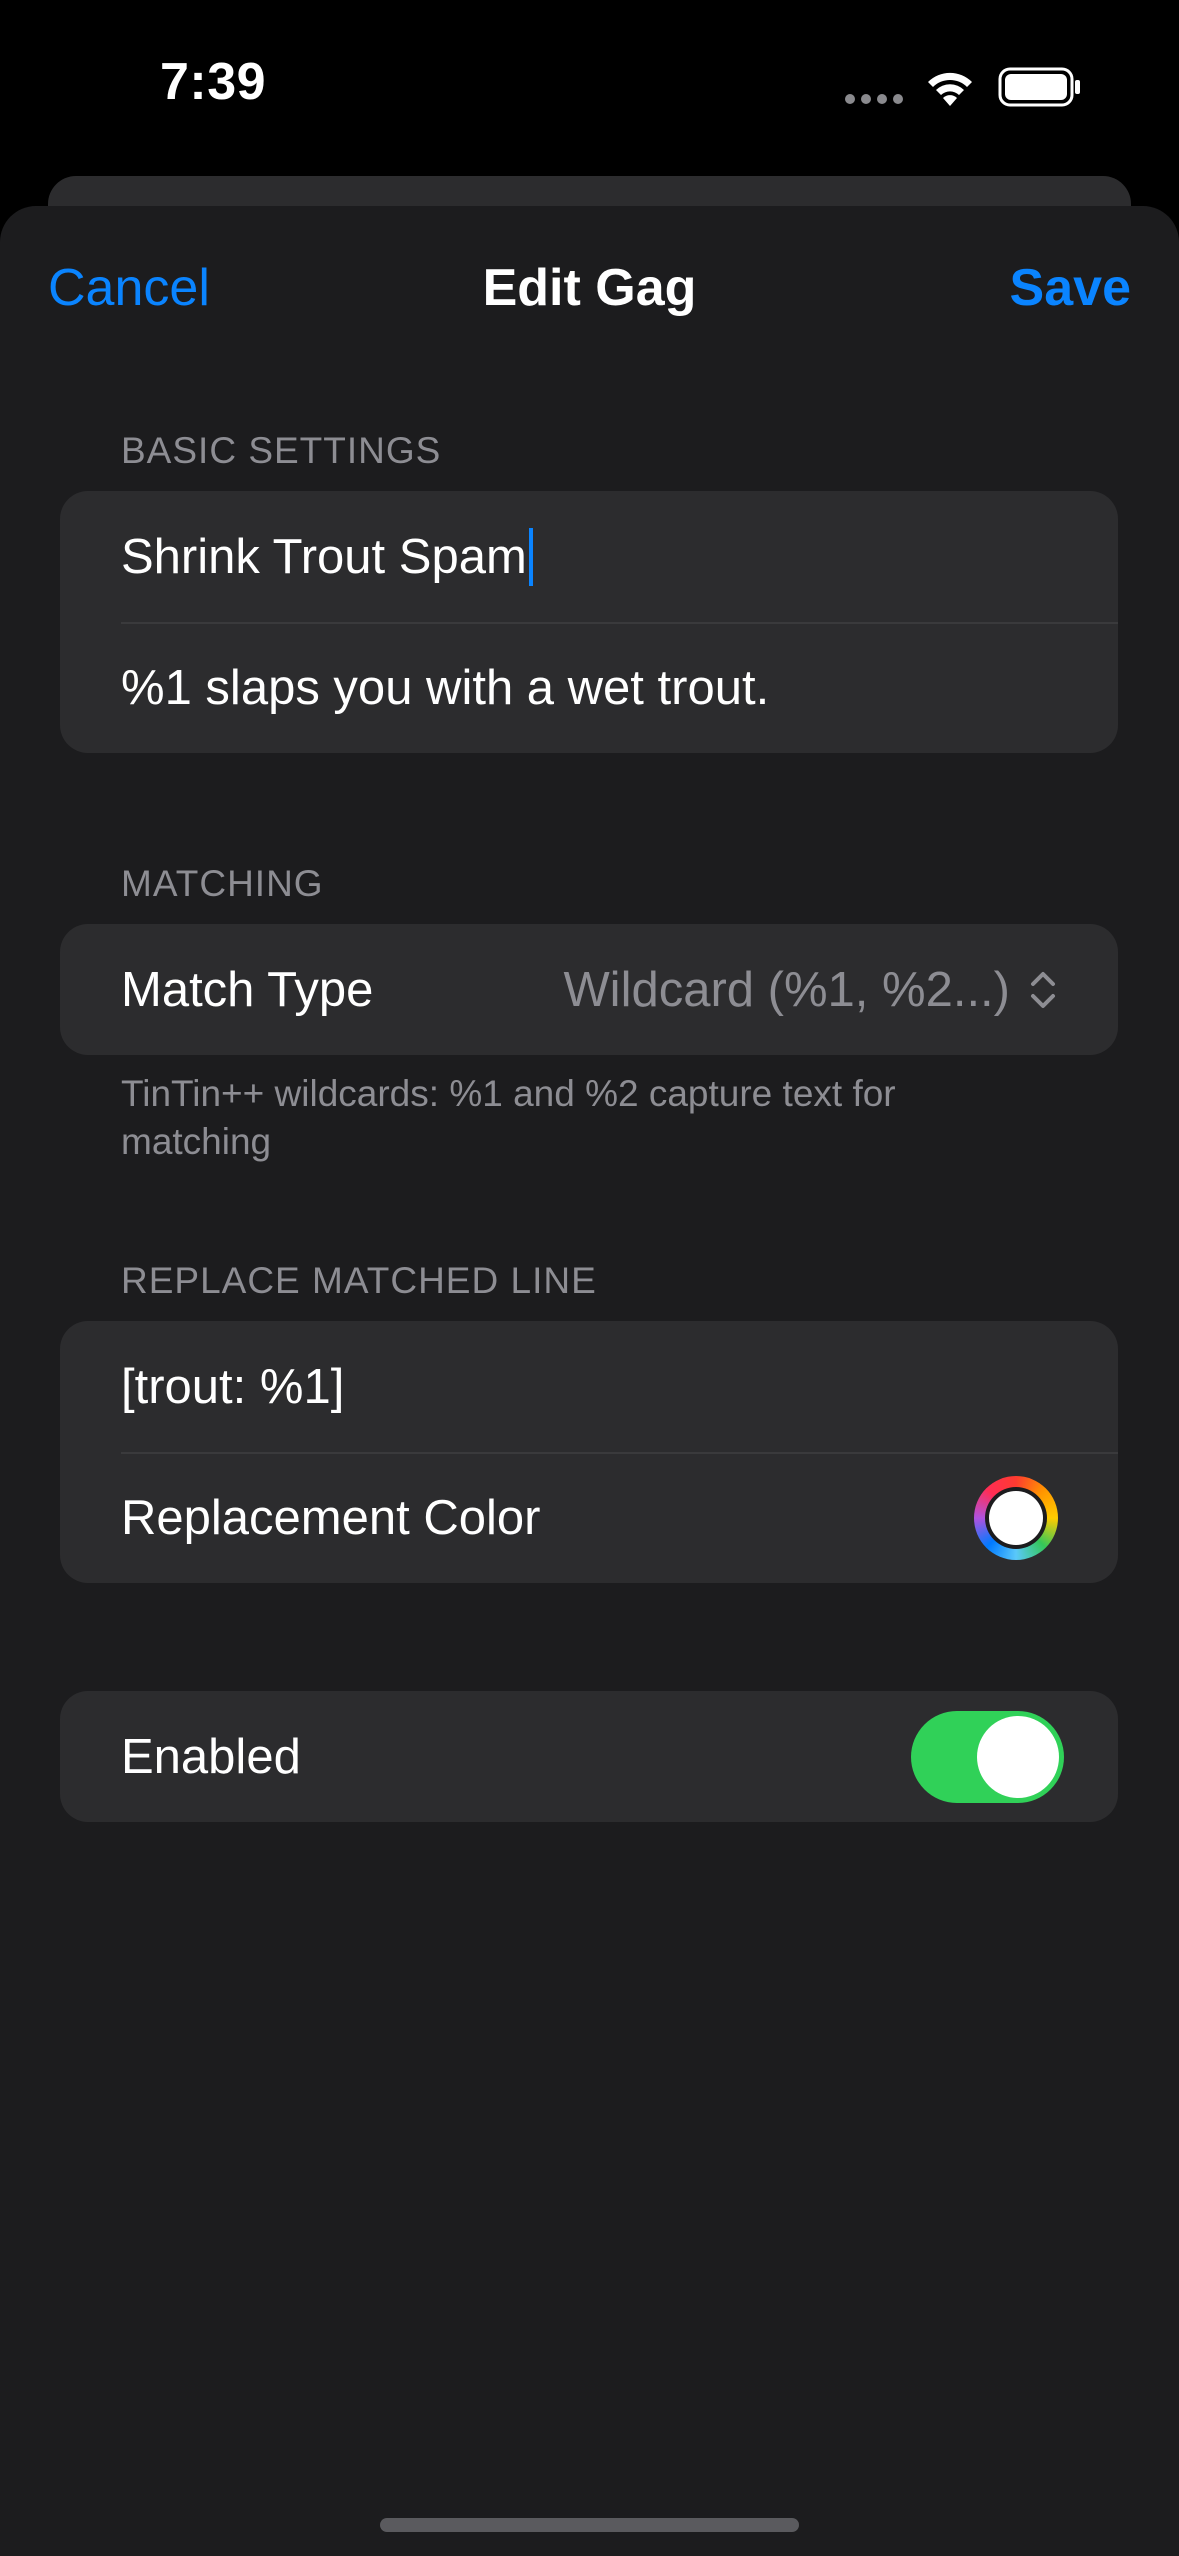 The width and height of the screenshot is (1179, 2556). What do you see at coordinates (589, 288) in the screenshot?
I see `page-title: Edit Gag` at bounding box center [589, 288].